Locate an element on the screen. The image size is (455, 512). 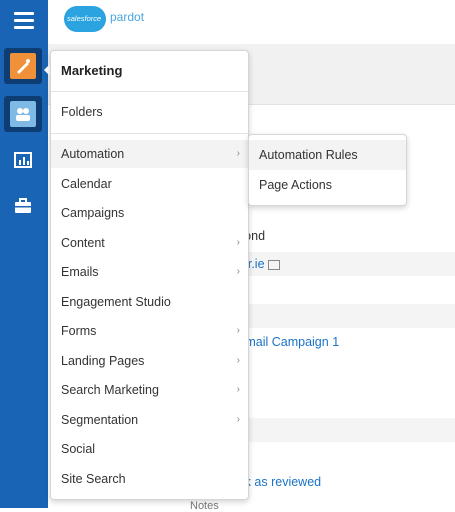
menu-item-engagement-studio: Engagement Studio is located at coordinates (149, 302).